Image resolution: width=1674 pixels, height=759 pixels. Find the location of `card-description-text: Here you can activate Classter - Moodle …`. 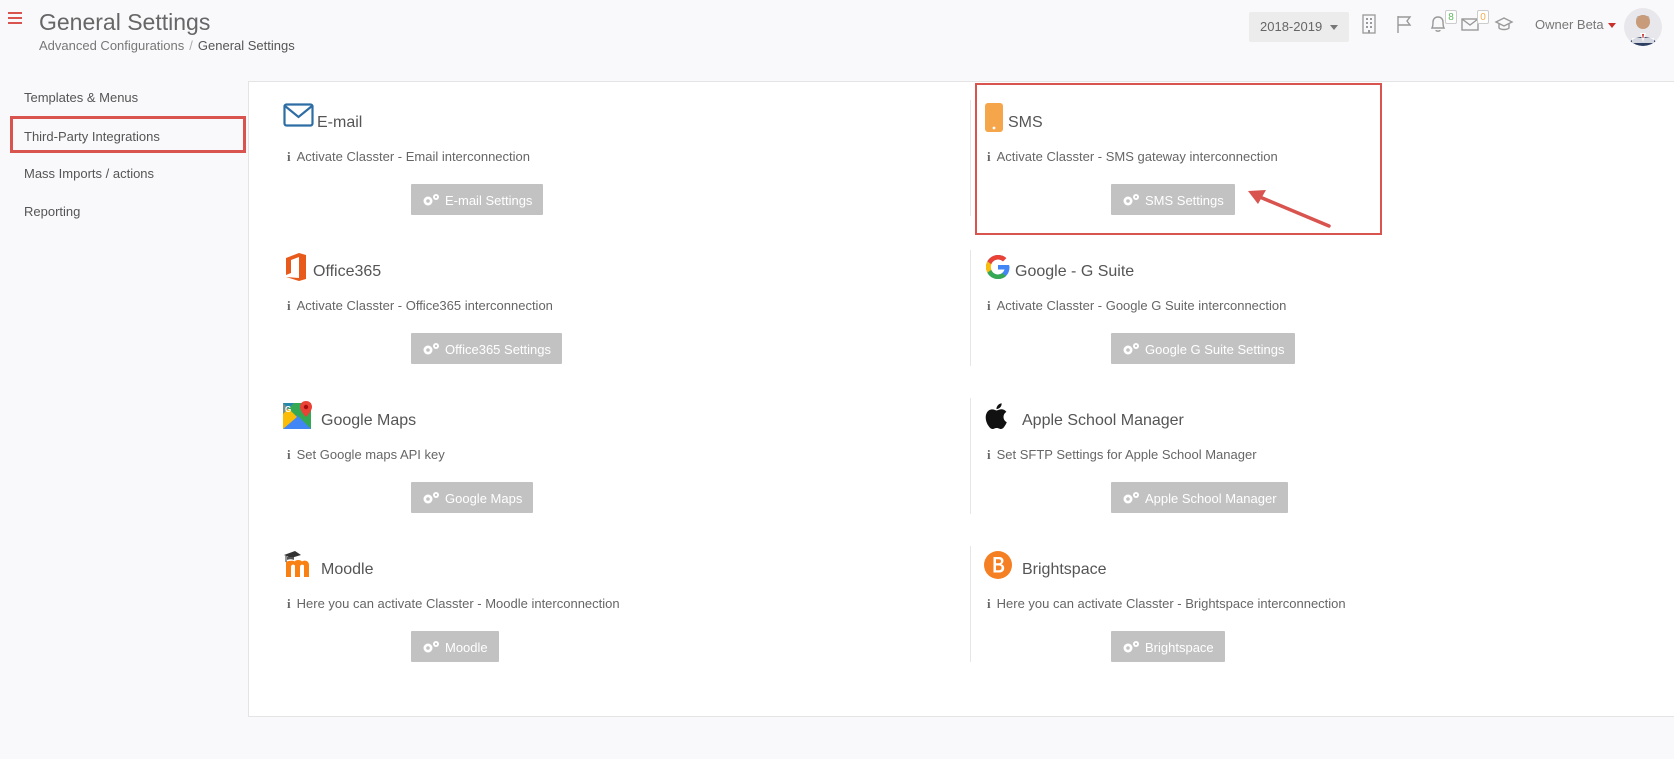

card-description-text: Here you can activate Classter - Moodle … is located at coordinates (458, 603).